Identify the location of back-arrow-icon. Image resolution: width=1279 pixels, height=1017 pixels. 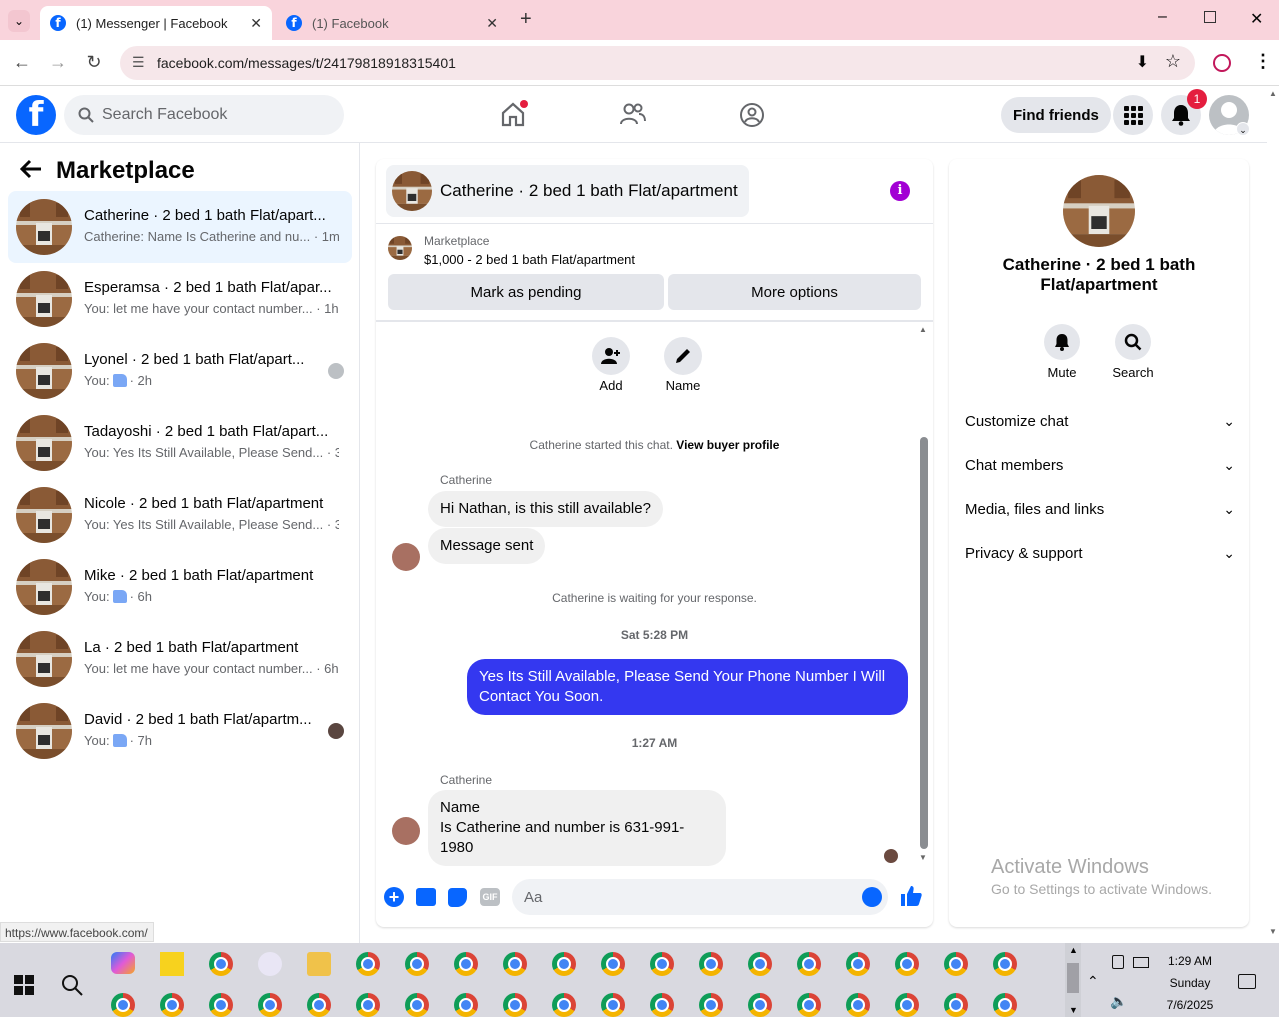
(31, 169).